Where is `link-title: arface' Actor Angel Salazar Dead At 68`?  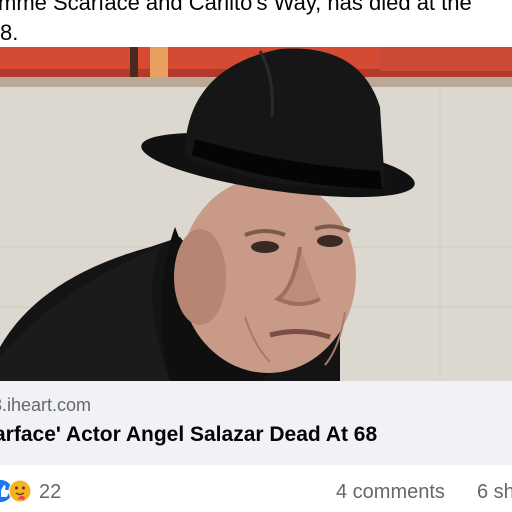
link-title: arface' Actor Angel Salazar Dead At 68 is located at coordinates (188, 435).